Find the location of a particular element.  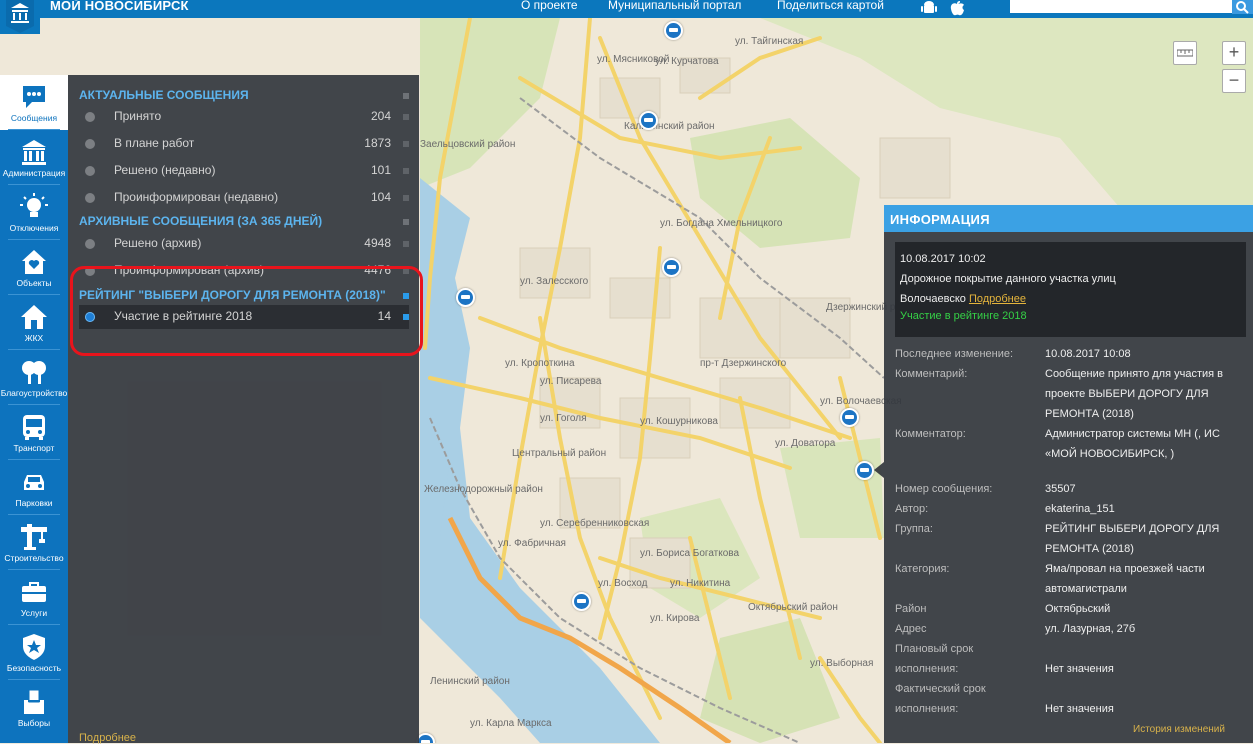

field-value: Октябрьский is located at coordinates (1078, 609).